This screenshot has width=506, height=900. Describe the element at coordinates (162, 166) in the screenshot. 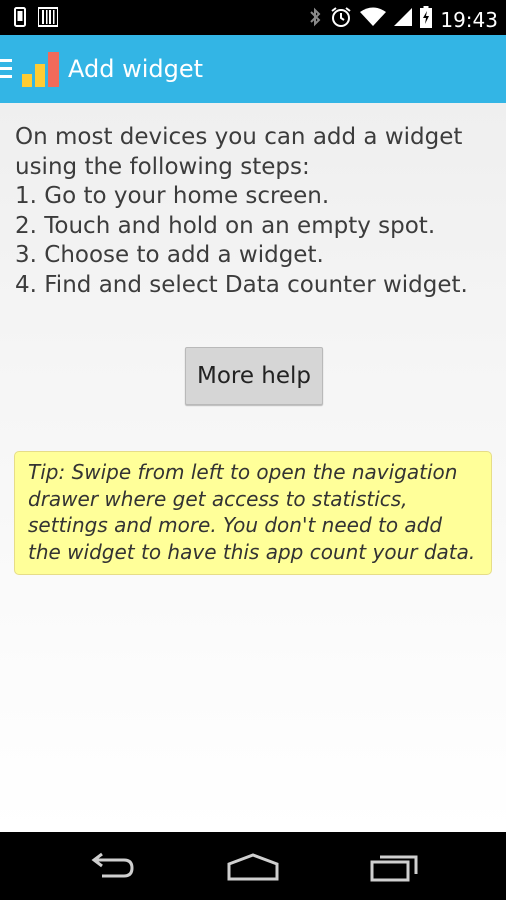

I see `instruction-line: using the following steps:` at that location.